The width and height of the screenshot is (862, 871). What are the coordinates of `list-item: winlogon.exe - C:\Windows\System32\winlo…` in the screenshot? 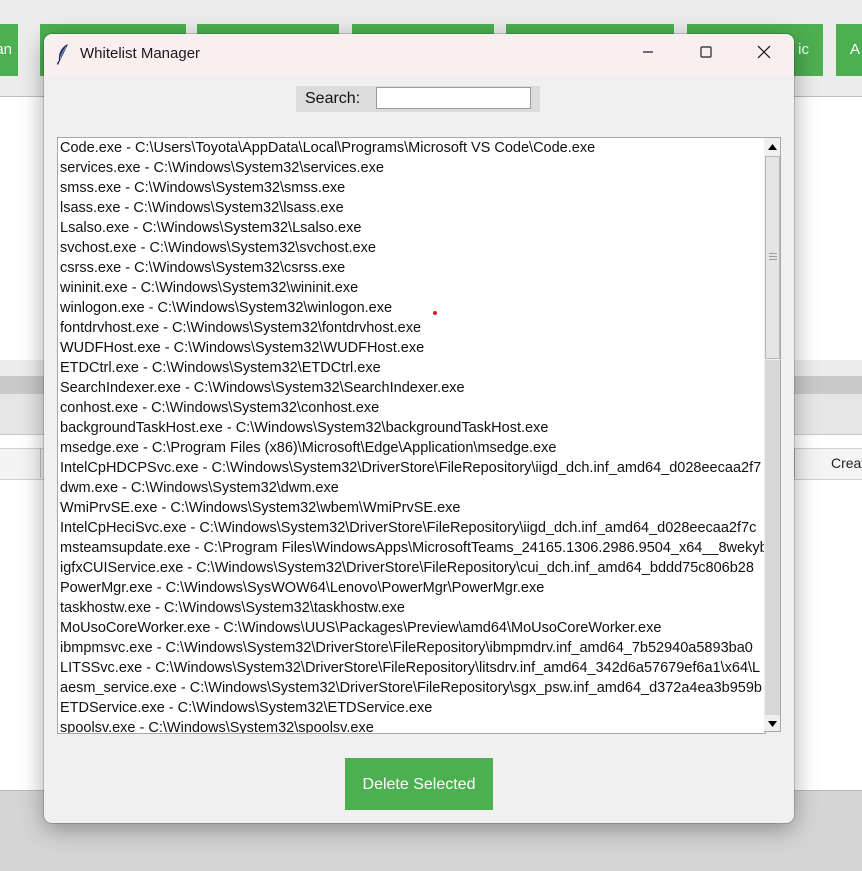 It's located at (411, 308).